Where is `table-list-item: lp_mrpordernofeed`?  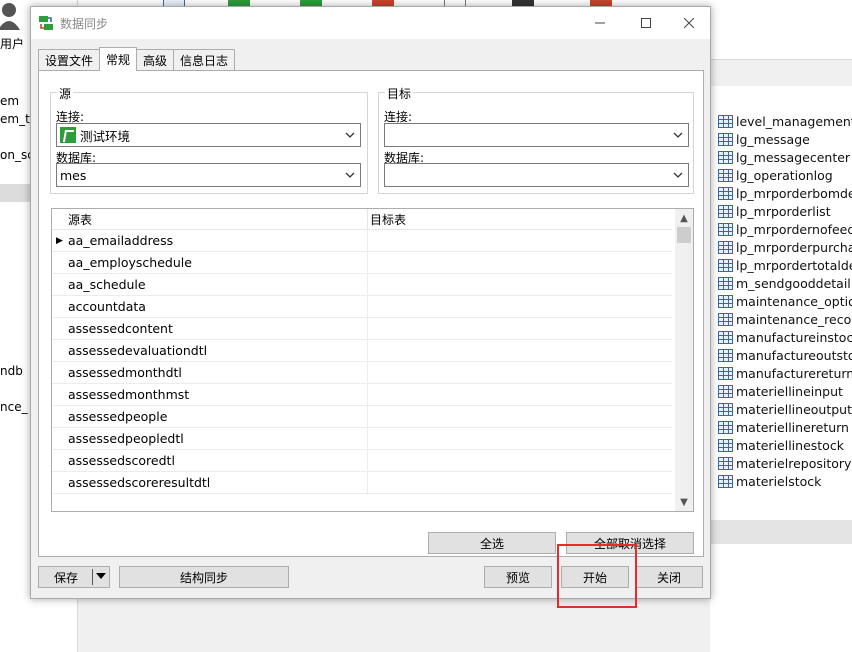
table-list-item: lp_mrpordernofeed is located at coordinates (785, 229).